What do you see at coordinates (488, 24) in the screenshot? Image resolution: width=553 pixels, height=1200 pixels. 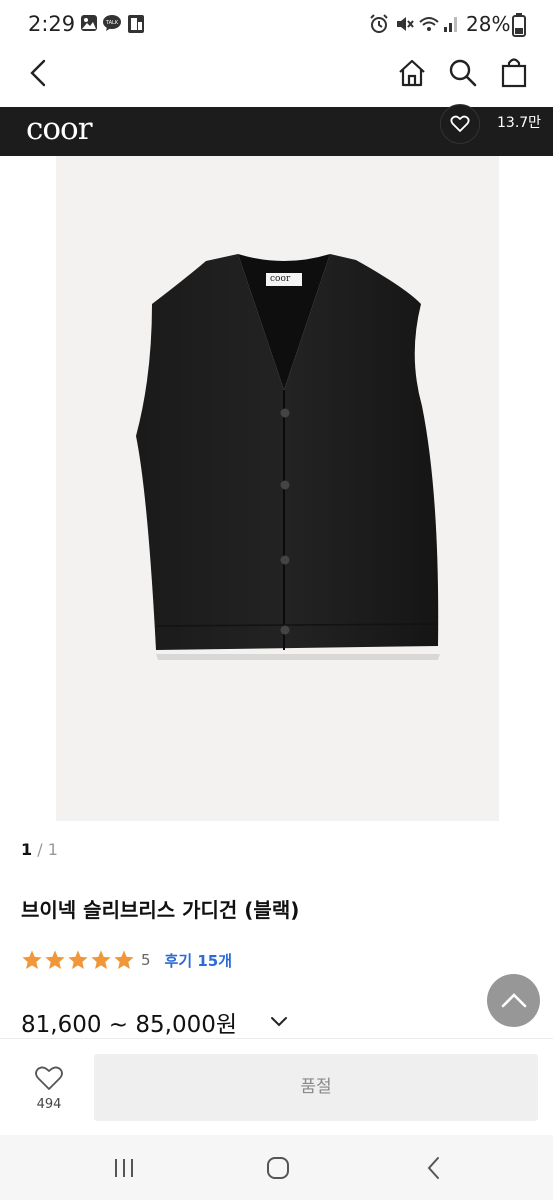 I see `battery-percent: 28%` at bounding box center [488, 24].